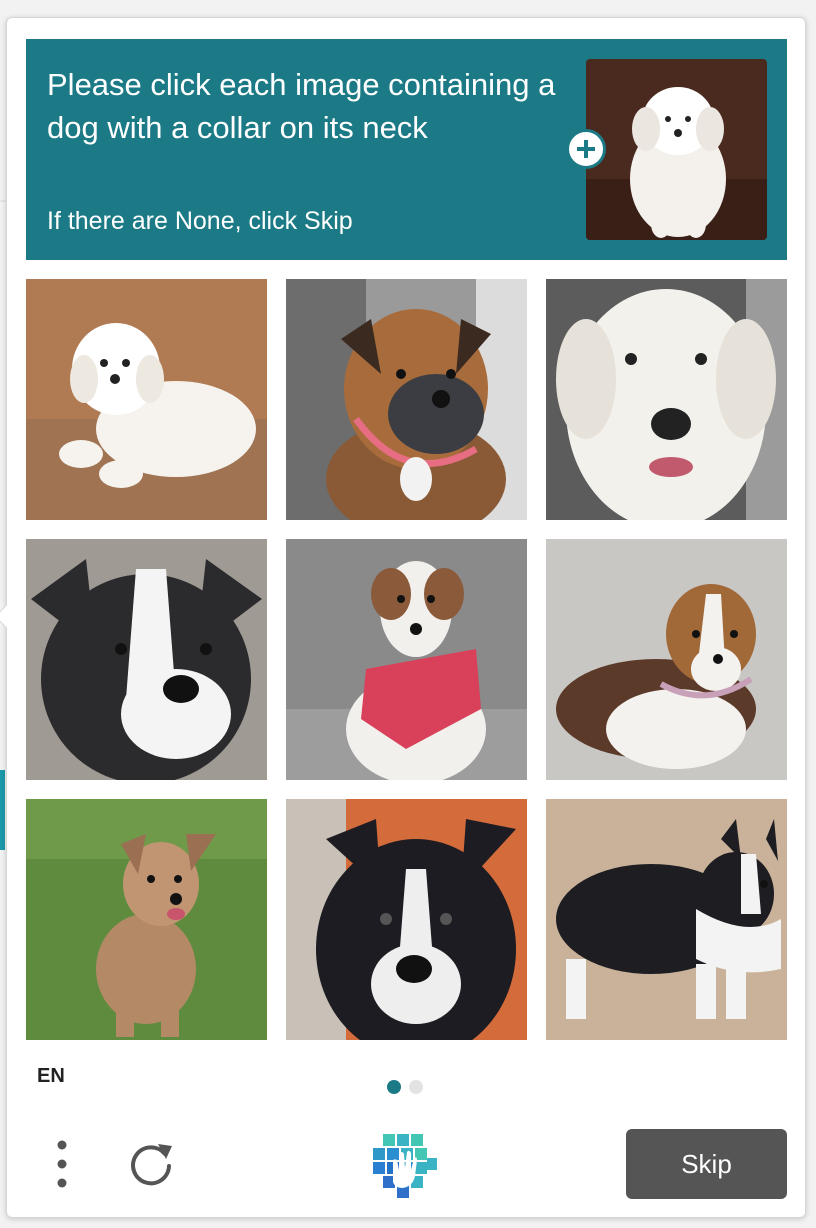  What do you see at coordinates (416, 1087) in the screenshot?
I see `page-dot-inactive` at bounding box center [416, 1087].